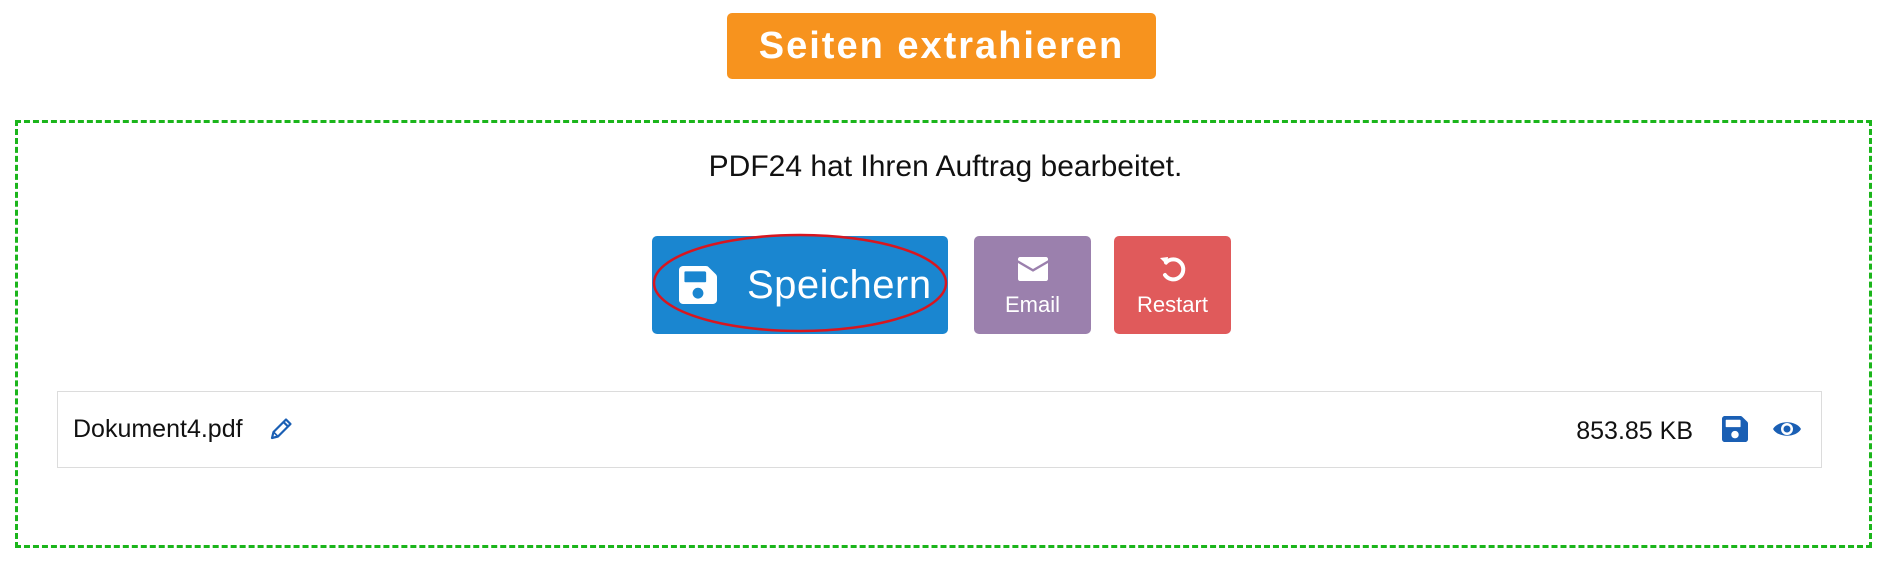  Describe the element at coordinates (945, 166) in the screenshot. I see `status-message: PDF24 hat Ihren Auftrag bearbeitet.` at that location.